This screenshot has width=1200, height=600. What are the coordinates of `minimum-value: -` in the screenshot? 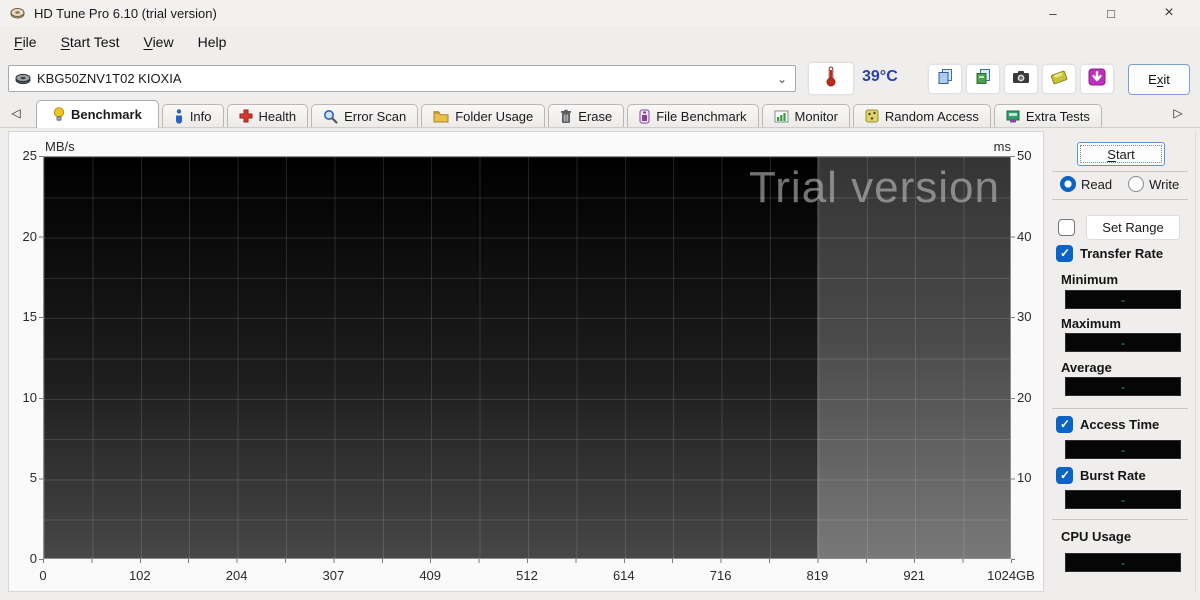 It's located at (1123, 299).